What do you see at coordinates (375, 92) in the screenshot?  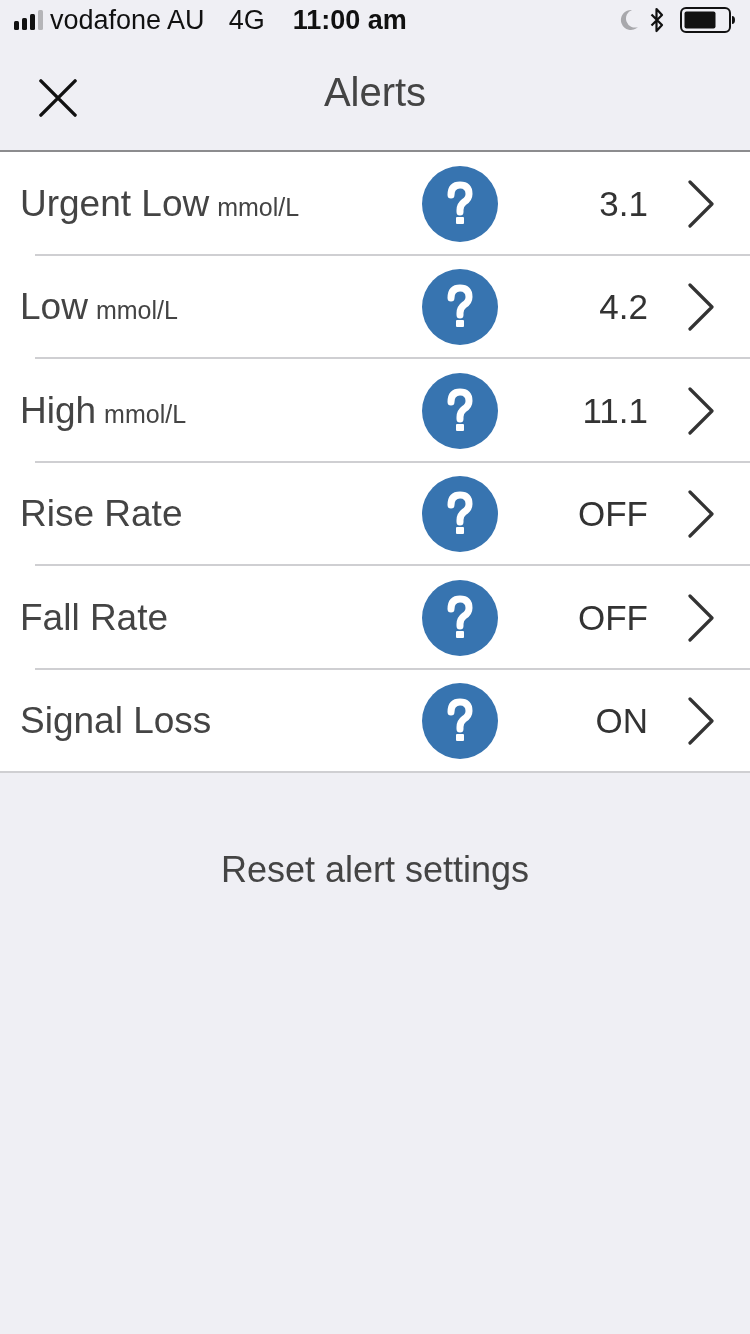 I see `screen-title: Alerts` at bounding box center [375, 92].